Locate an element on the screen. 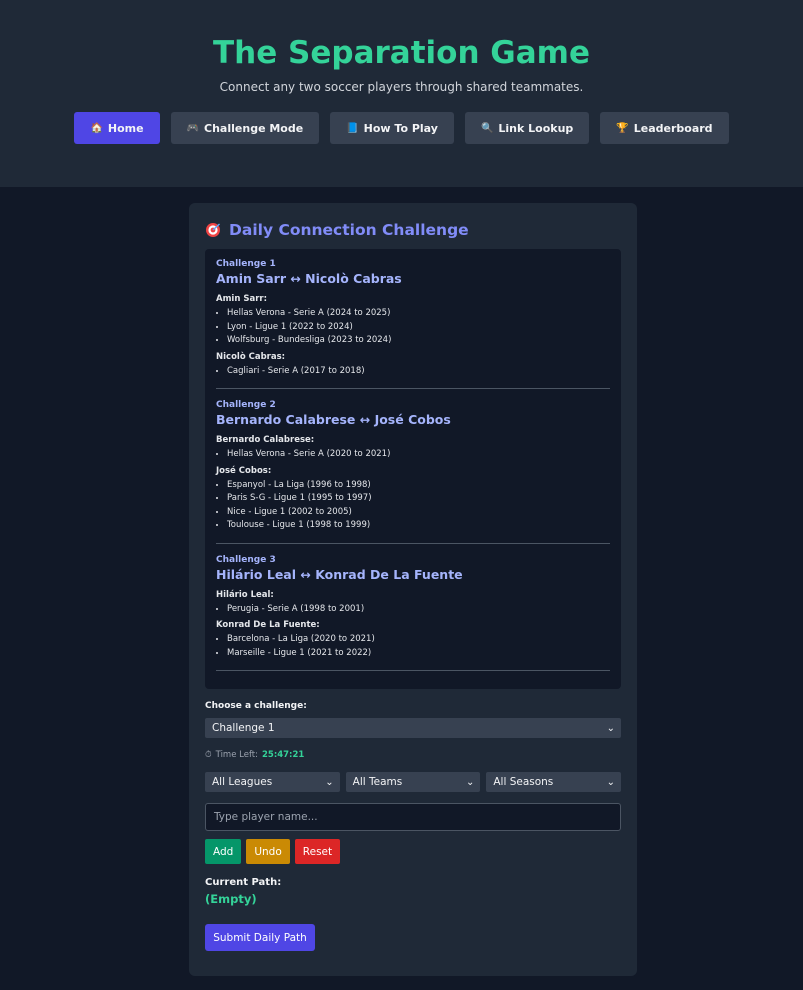  nav-how-to-play-button: 📘 How To Play is located at coordinates (392, 128).